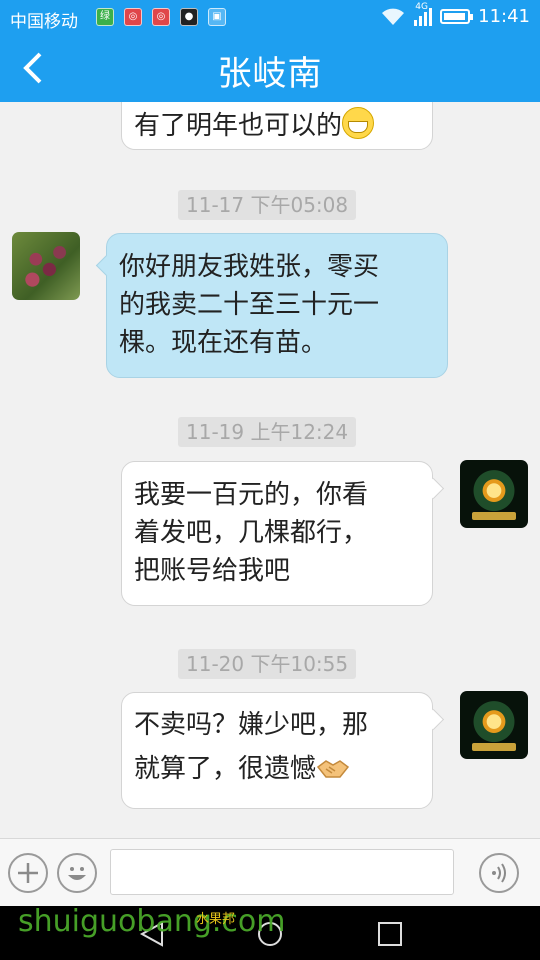 This screenshot has width=540, height=960. What do you see at coordinates (225, 769) in the screenshot?
I see `message-line: 就算了，很遗憾` at bounding box center [225, 769].